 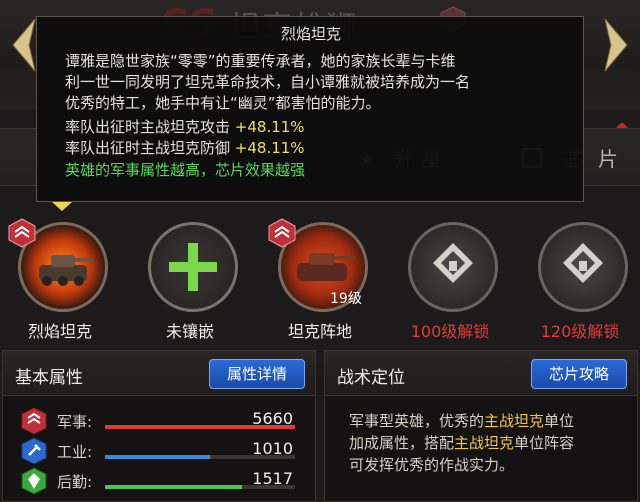 I want to click on logistics-icon, so click(x=34, y=481).